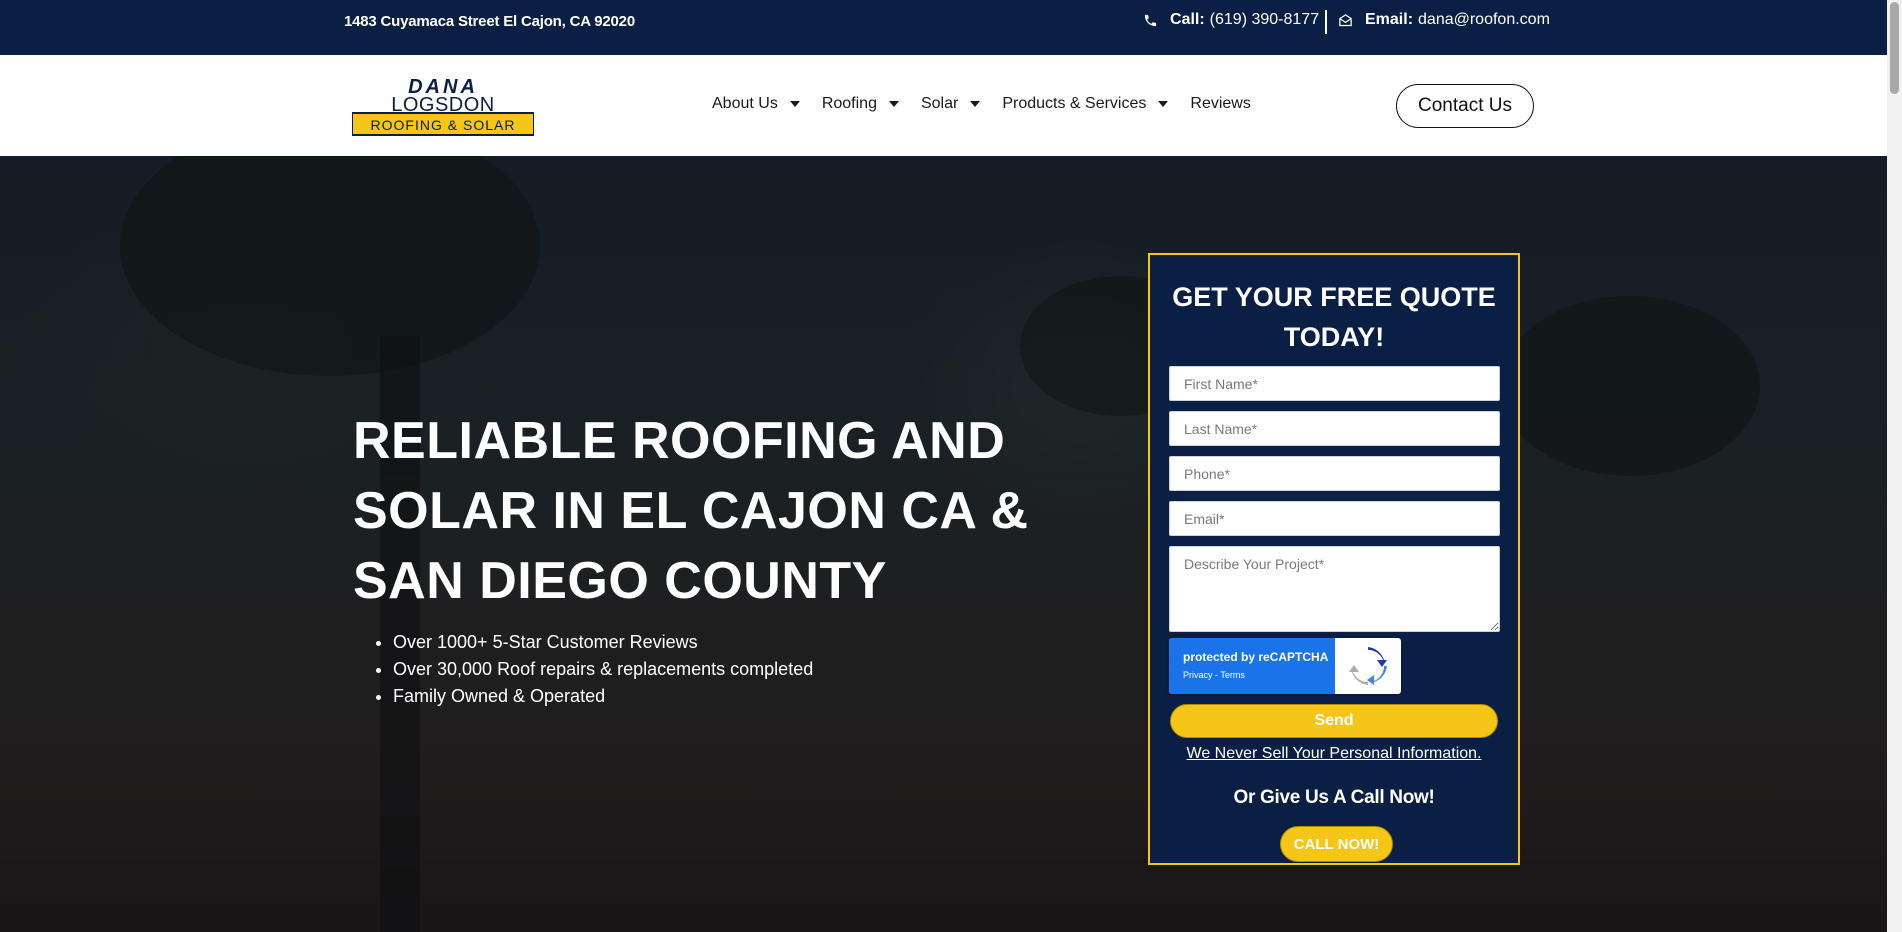  I want to click on call-prompt: Or Give Us A Call Now!, so click(1334, 797).